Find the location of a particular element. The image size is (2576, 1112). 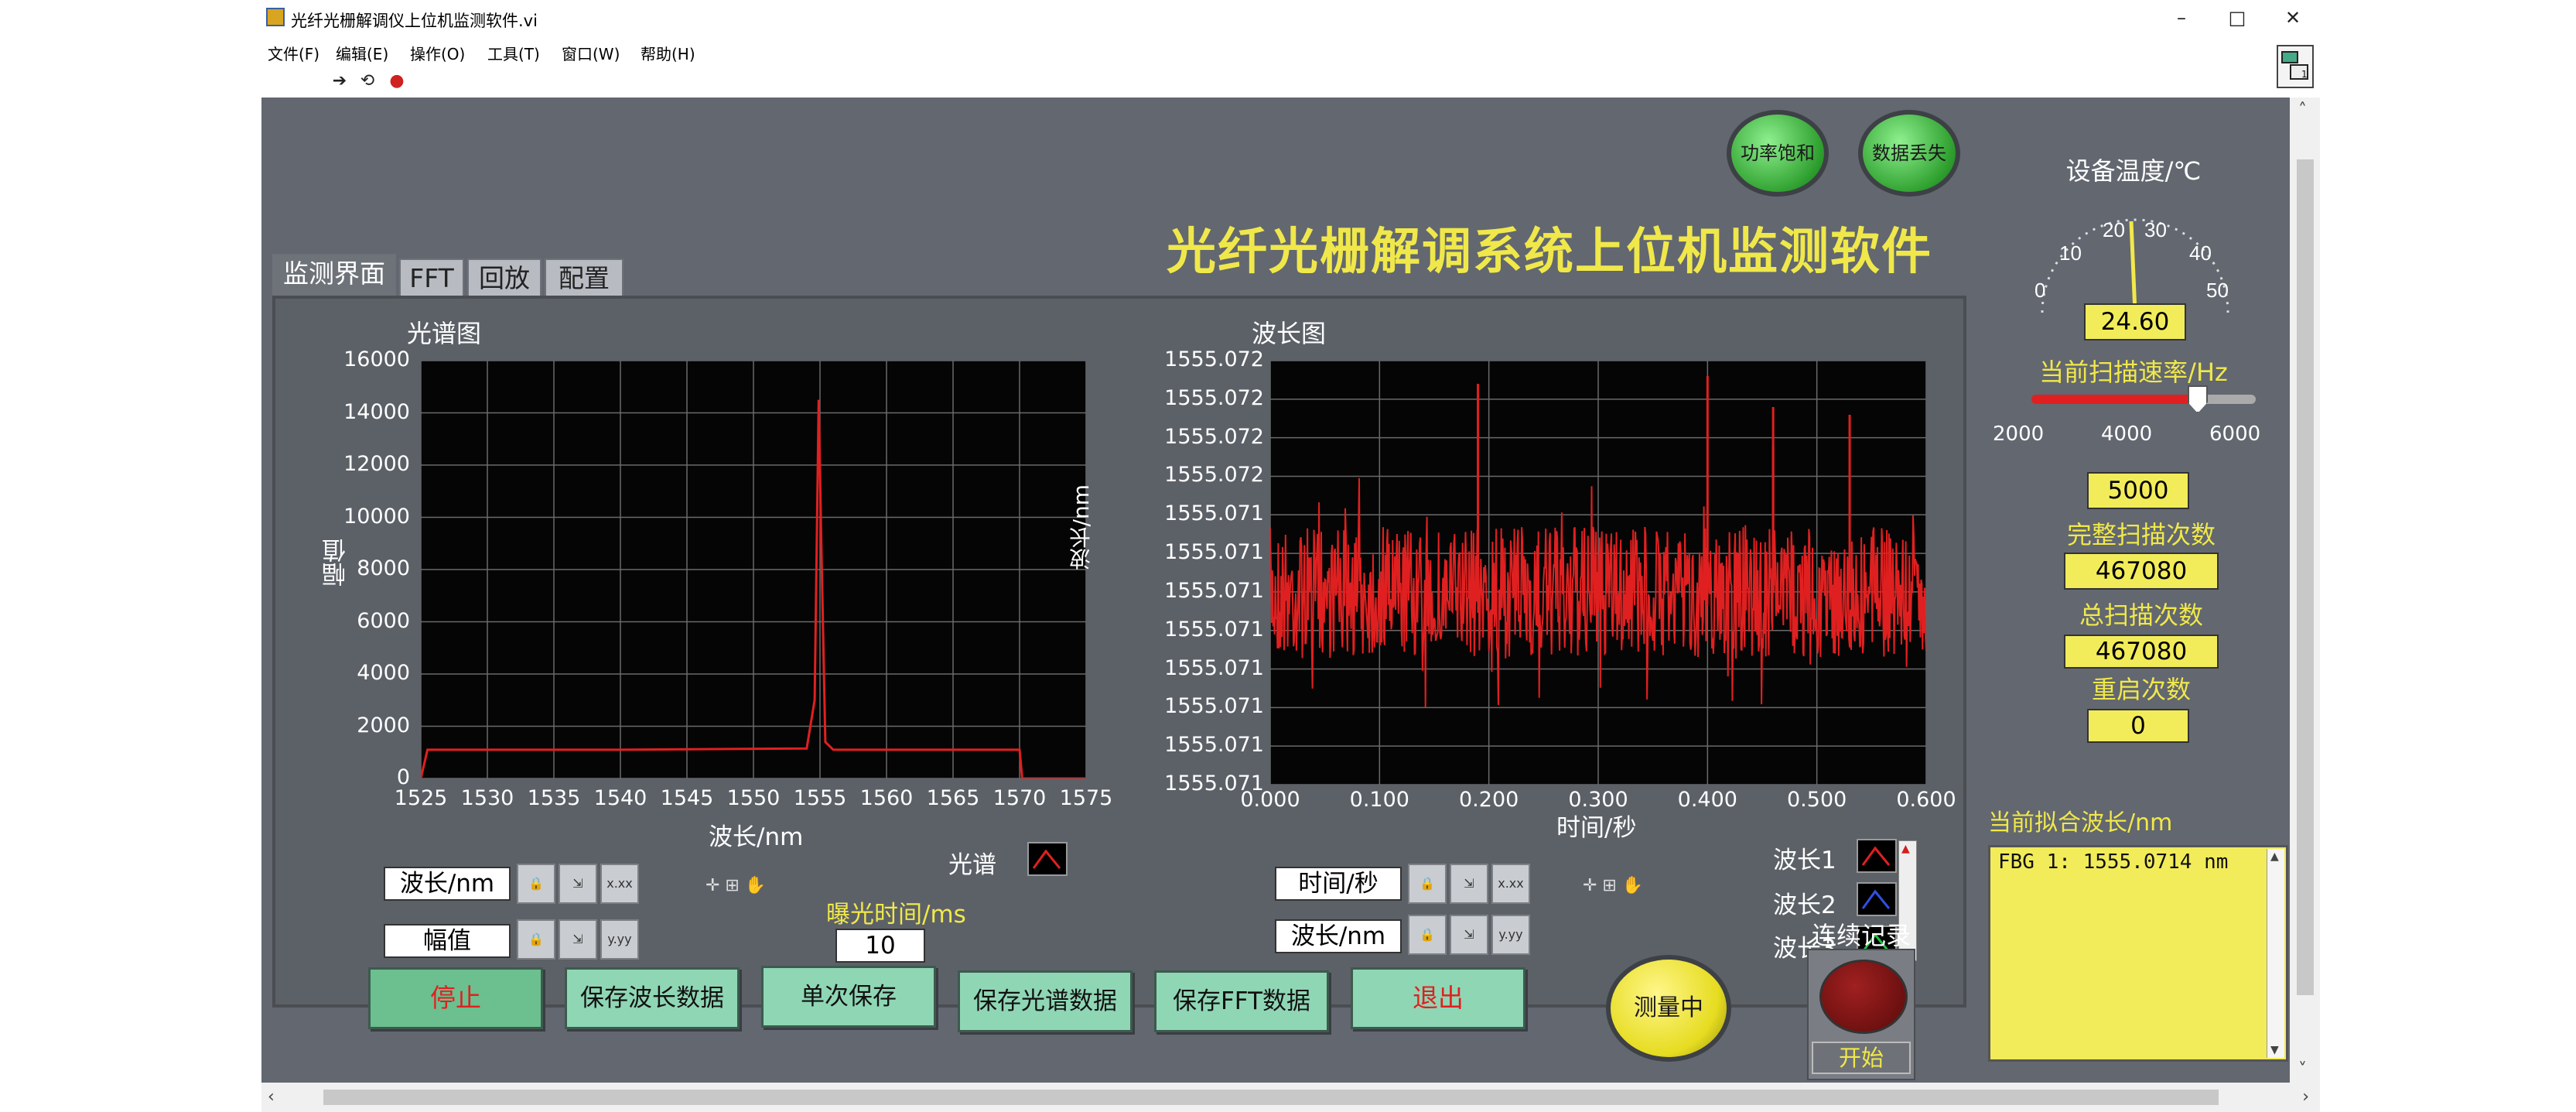

wx-format-icon: x.xx is located at coordinates (1510, 884).